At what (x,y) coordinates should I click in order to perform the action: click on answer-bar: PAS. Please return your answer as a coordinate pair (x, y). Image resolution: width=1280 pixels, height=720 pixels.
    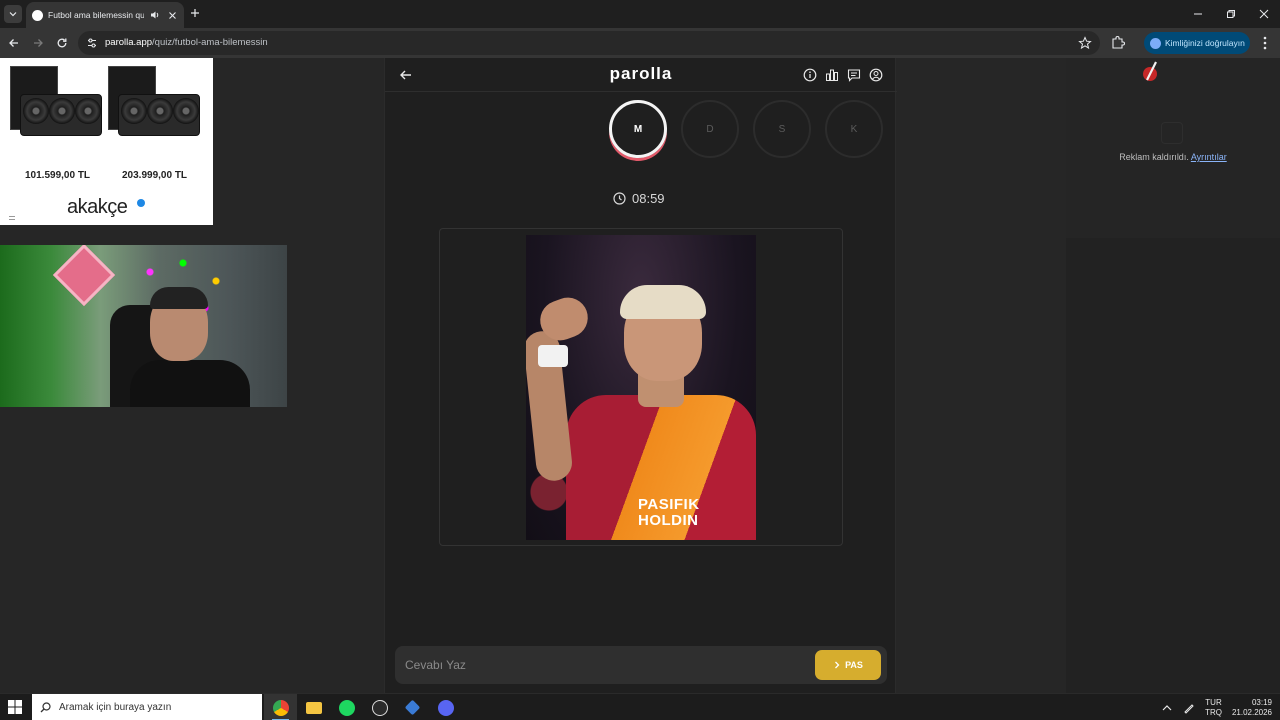
    Looking at the image, I should click on (641, 665).